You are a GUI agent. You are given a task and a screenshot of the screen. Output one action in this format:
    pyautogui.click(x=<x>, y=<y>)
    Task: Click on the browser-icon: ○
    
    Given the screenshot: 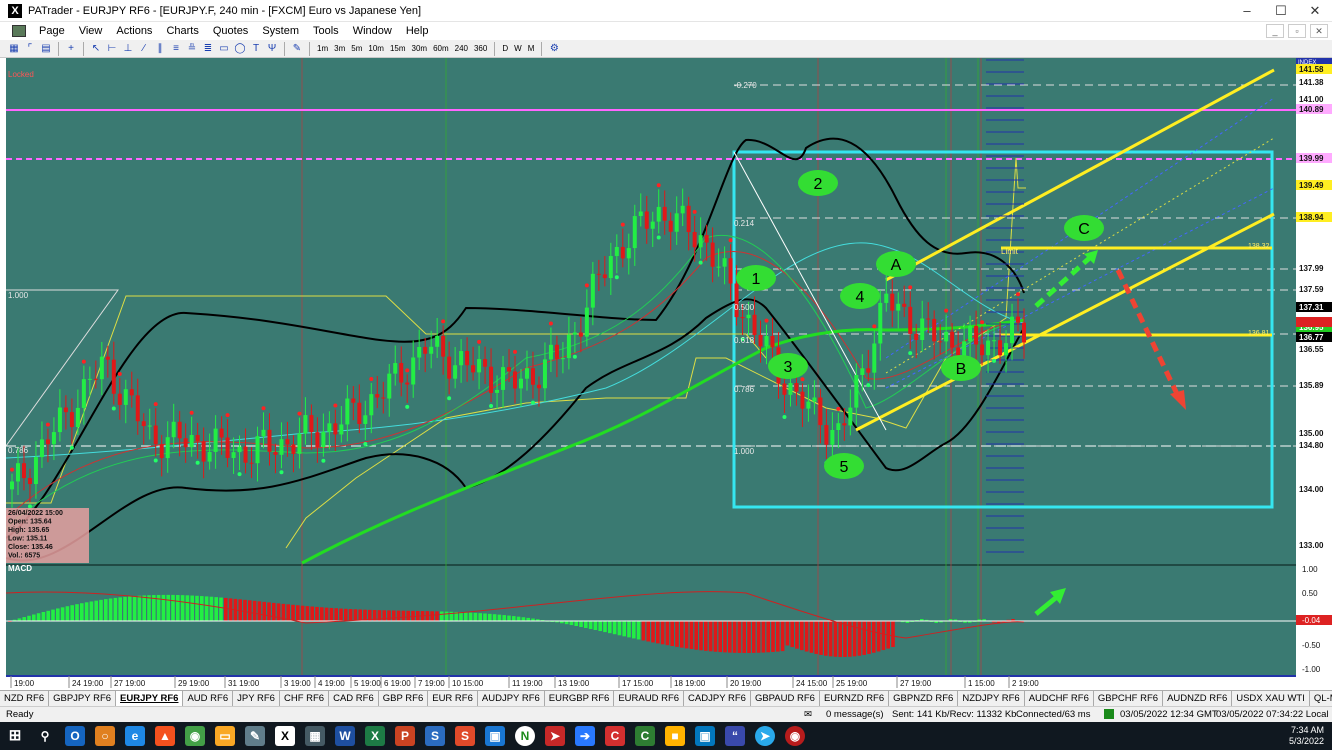 What is the action you would take?
    pyautogui.click(x=105, y=736)
    